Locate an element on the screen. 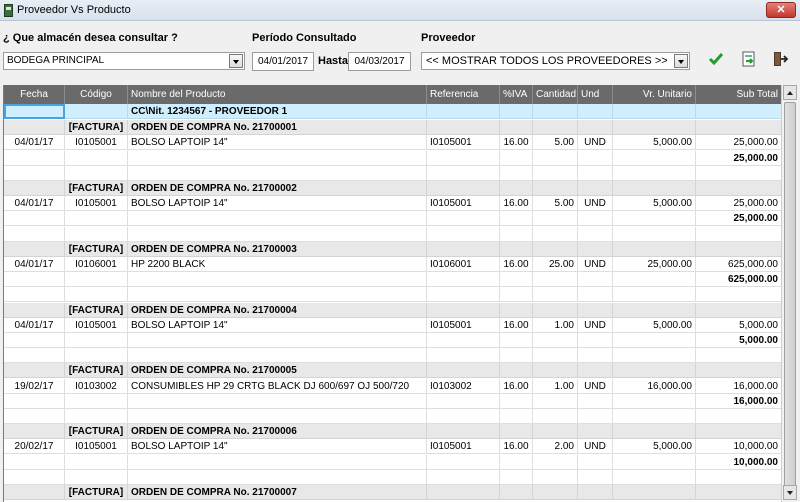 The height and width of the screenshot is (502, 800). exit-icon is located at coordinates (780, 59).